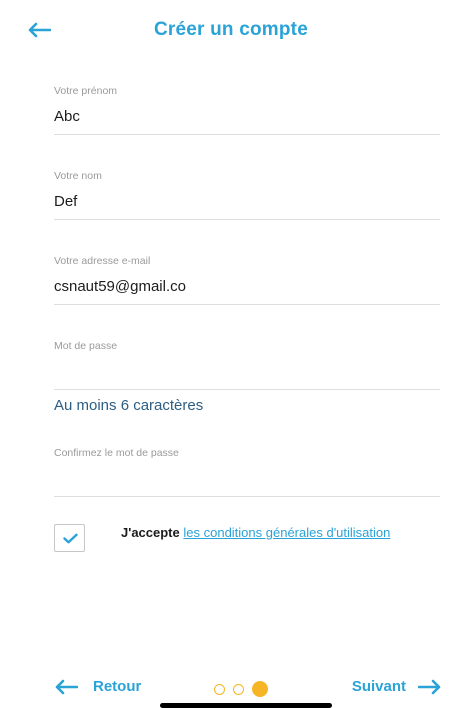 The height and width of the screenshot is (708, 462). Describe the element at coordinates (246, 705) in the screenshot. I see `home-indicator` at that location.